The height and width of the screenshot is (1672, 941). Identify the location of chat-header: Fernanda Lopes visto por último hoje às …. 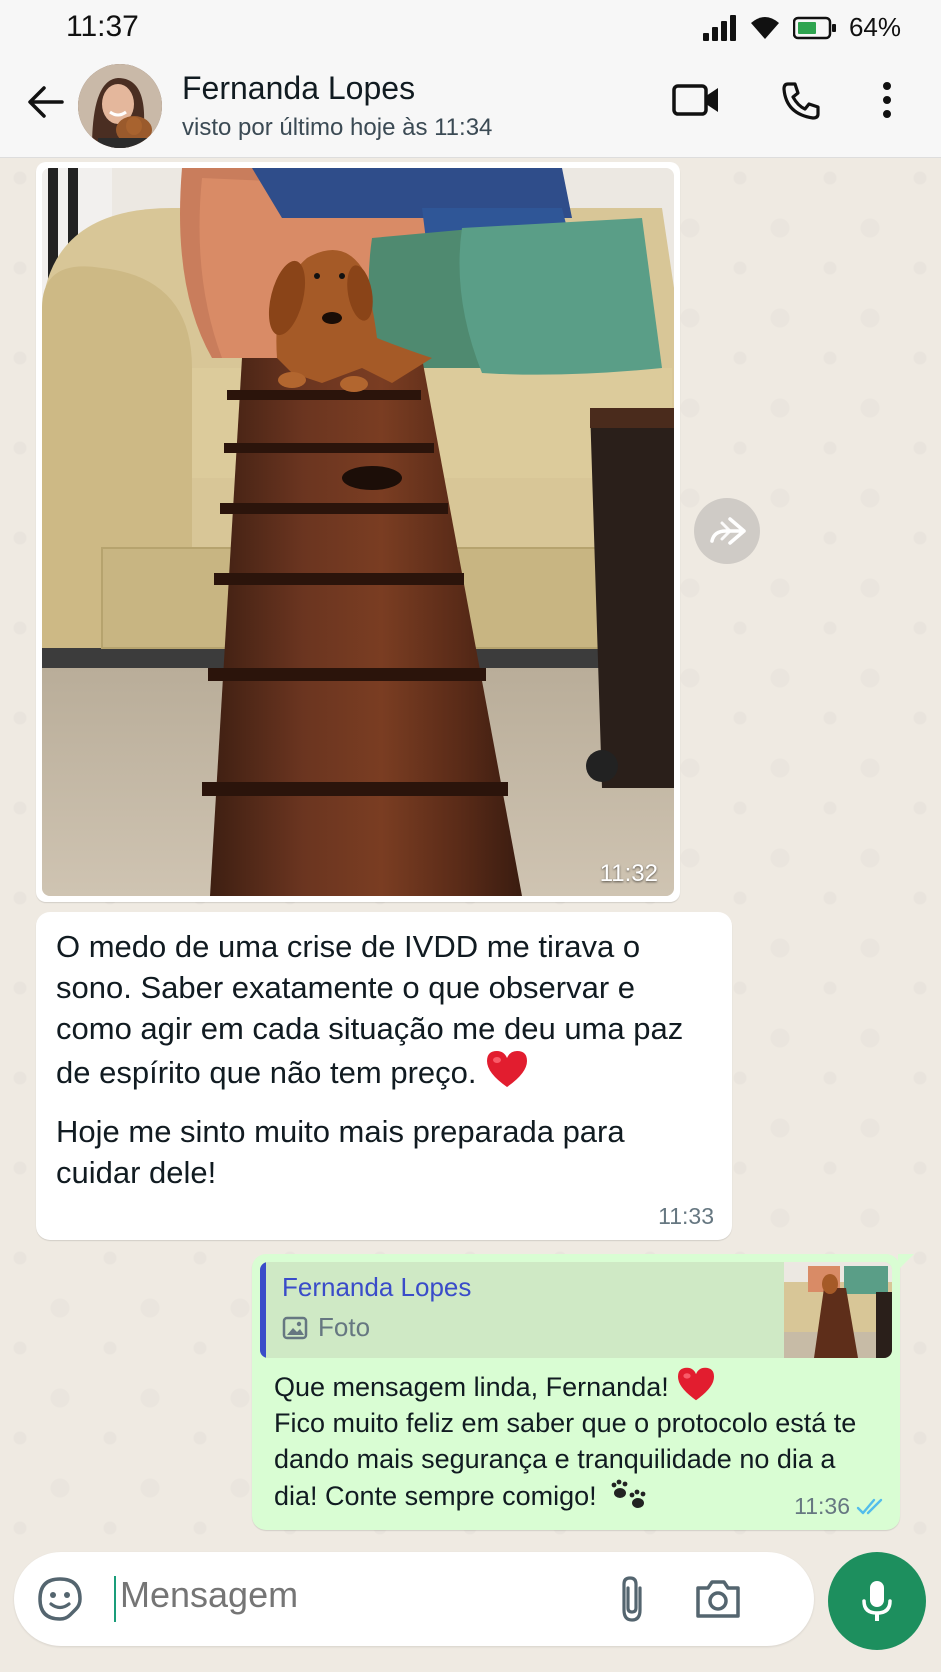
(470, 107).